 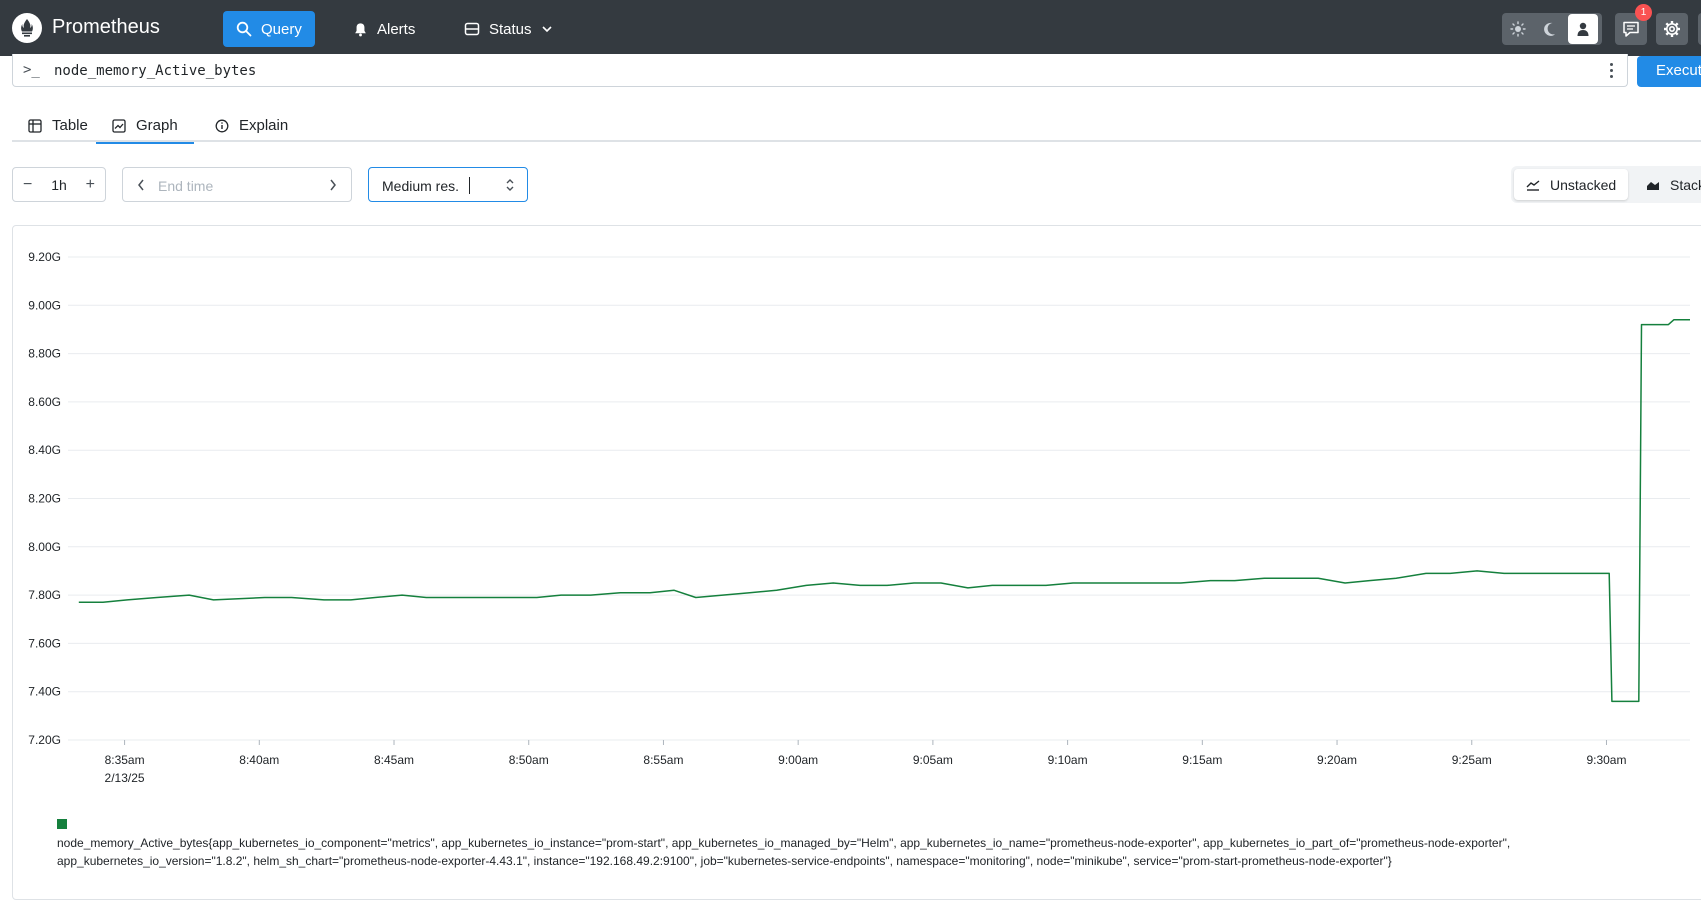 I want to click on x-tick-label: 8:50am, so click(x=529, y=760).